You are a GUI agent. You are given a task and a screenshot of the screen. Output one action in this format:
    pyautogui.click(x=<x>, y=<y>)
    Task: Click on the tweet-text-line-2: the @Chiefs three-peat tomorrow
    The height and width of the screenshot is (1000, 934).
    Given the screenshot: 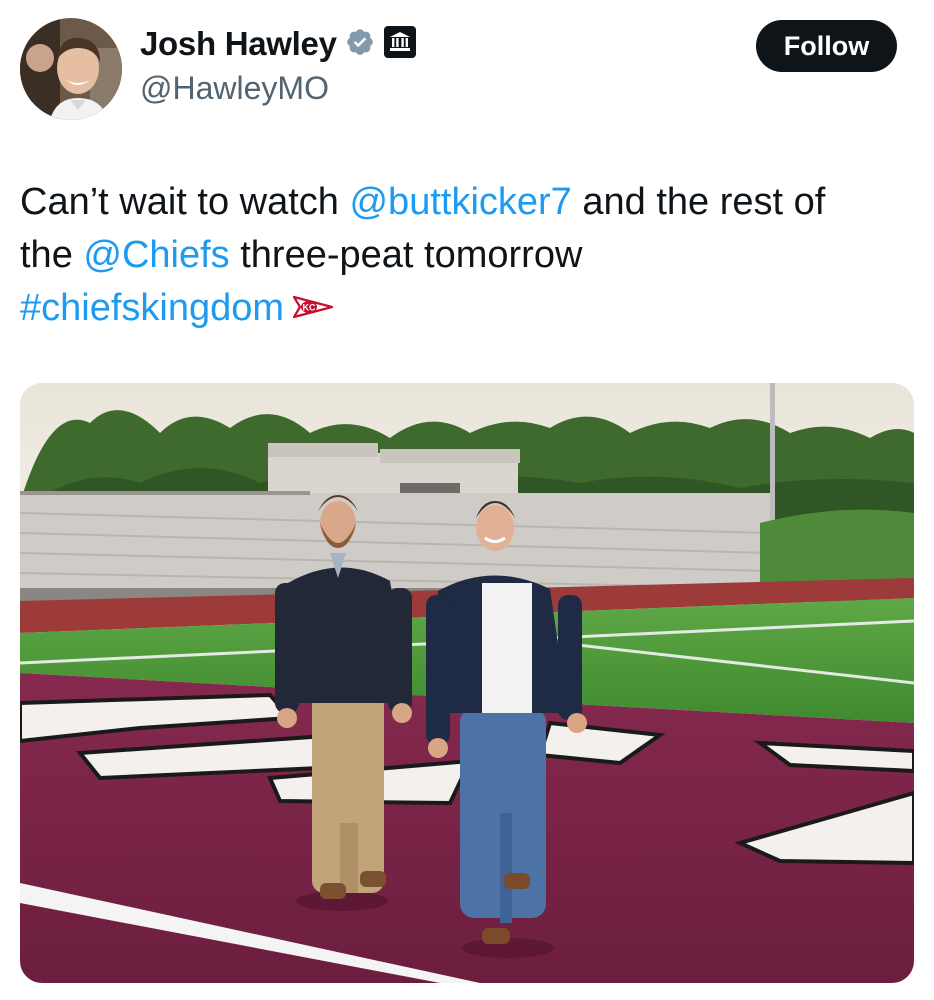 What is the action you would take?
    pyautogui.click(x=460, y=255)
    